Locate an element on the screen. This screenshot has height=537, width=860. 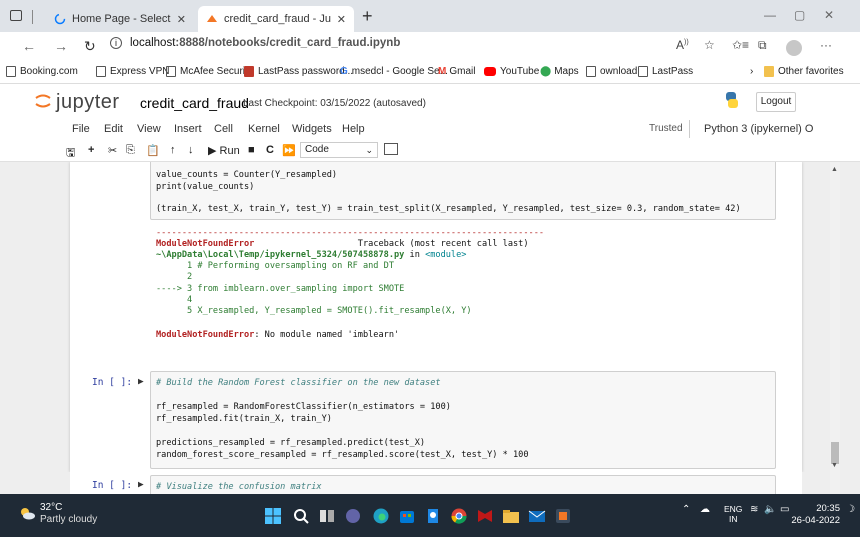
new-tab-icon: + is located at coordinates (367, 16).